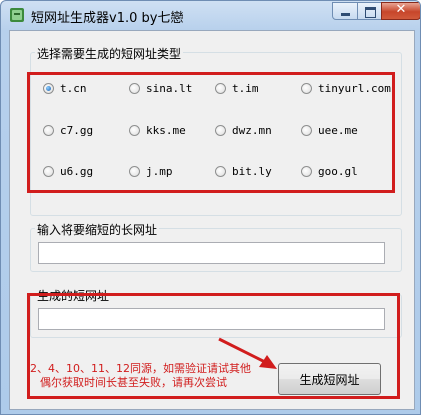 This screenshot has width=421, height=415. What do you see at coordinates (345, 14) in the screenshot?
I see `minimize-icon` at bounding box center [345, 14].